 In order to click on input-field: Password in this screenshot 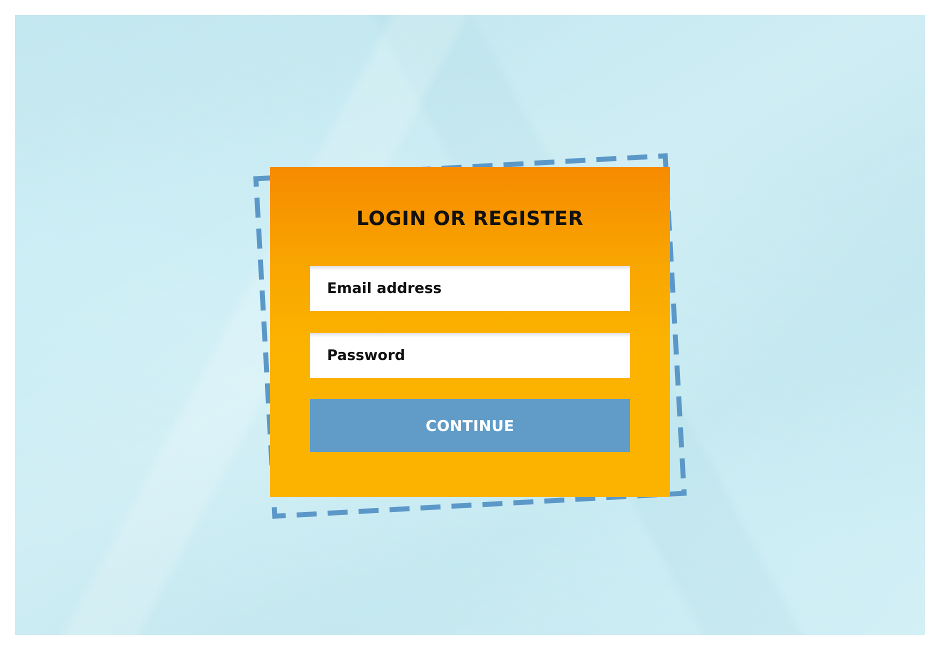, I will do `click(470, 355)`.